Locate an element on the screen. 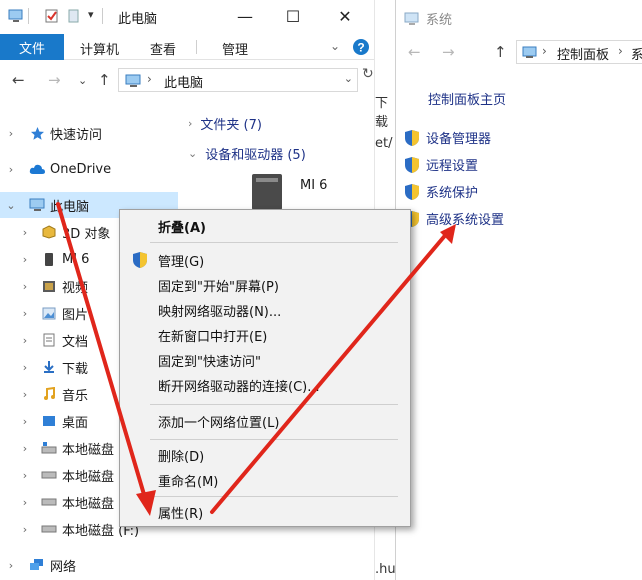  device-label: MI 6 is located at coordinates (313, 185).